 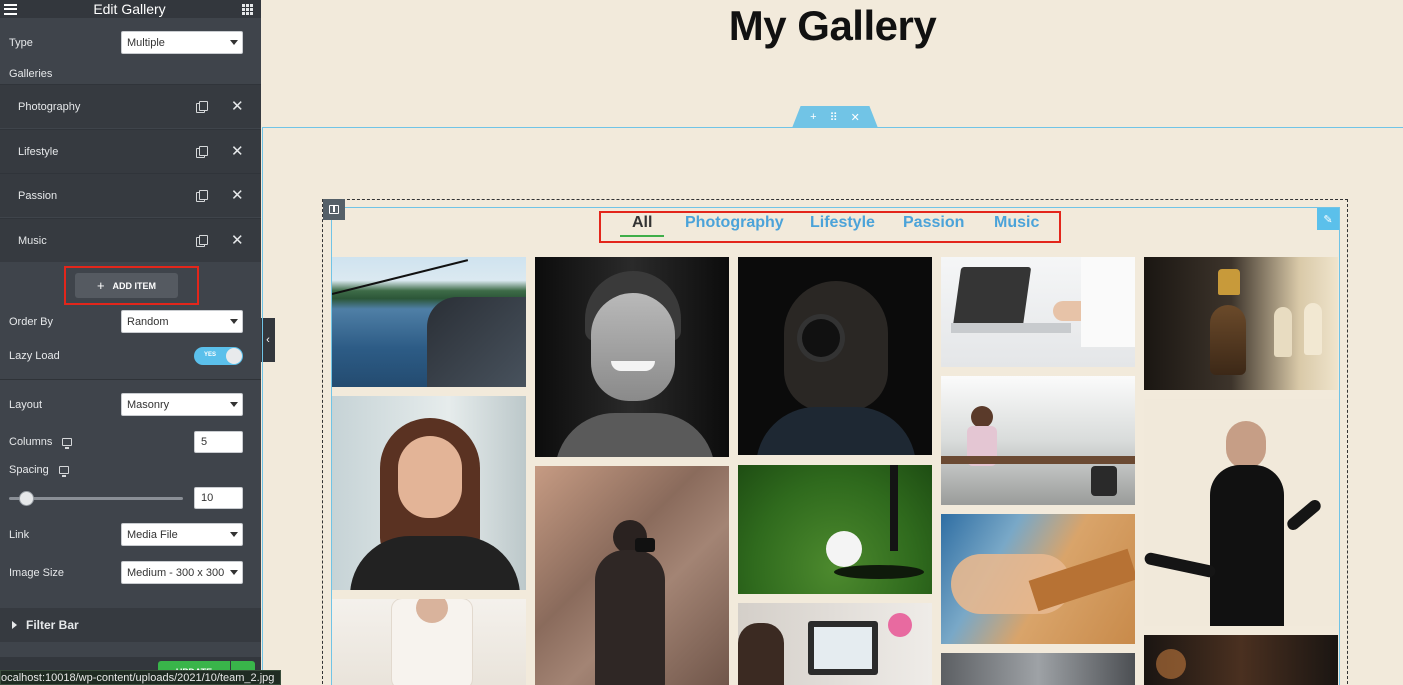 What do you see at coordinates (146, 42) in the screenshot?
I see `type-select-value: Multiple` at bounding box center [146, 42].